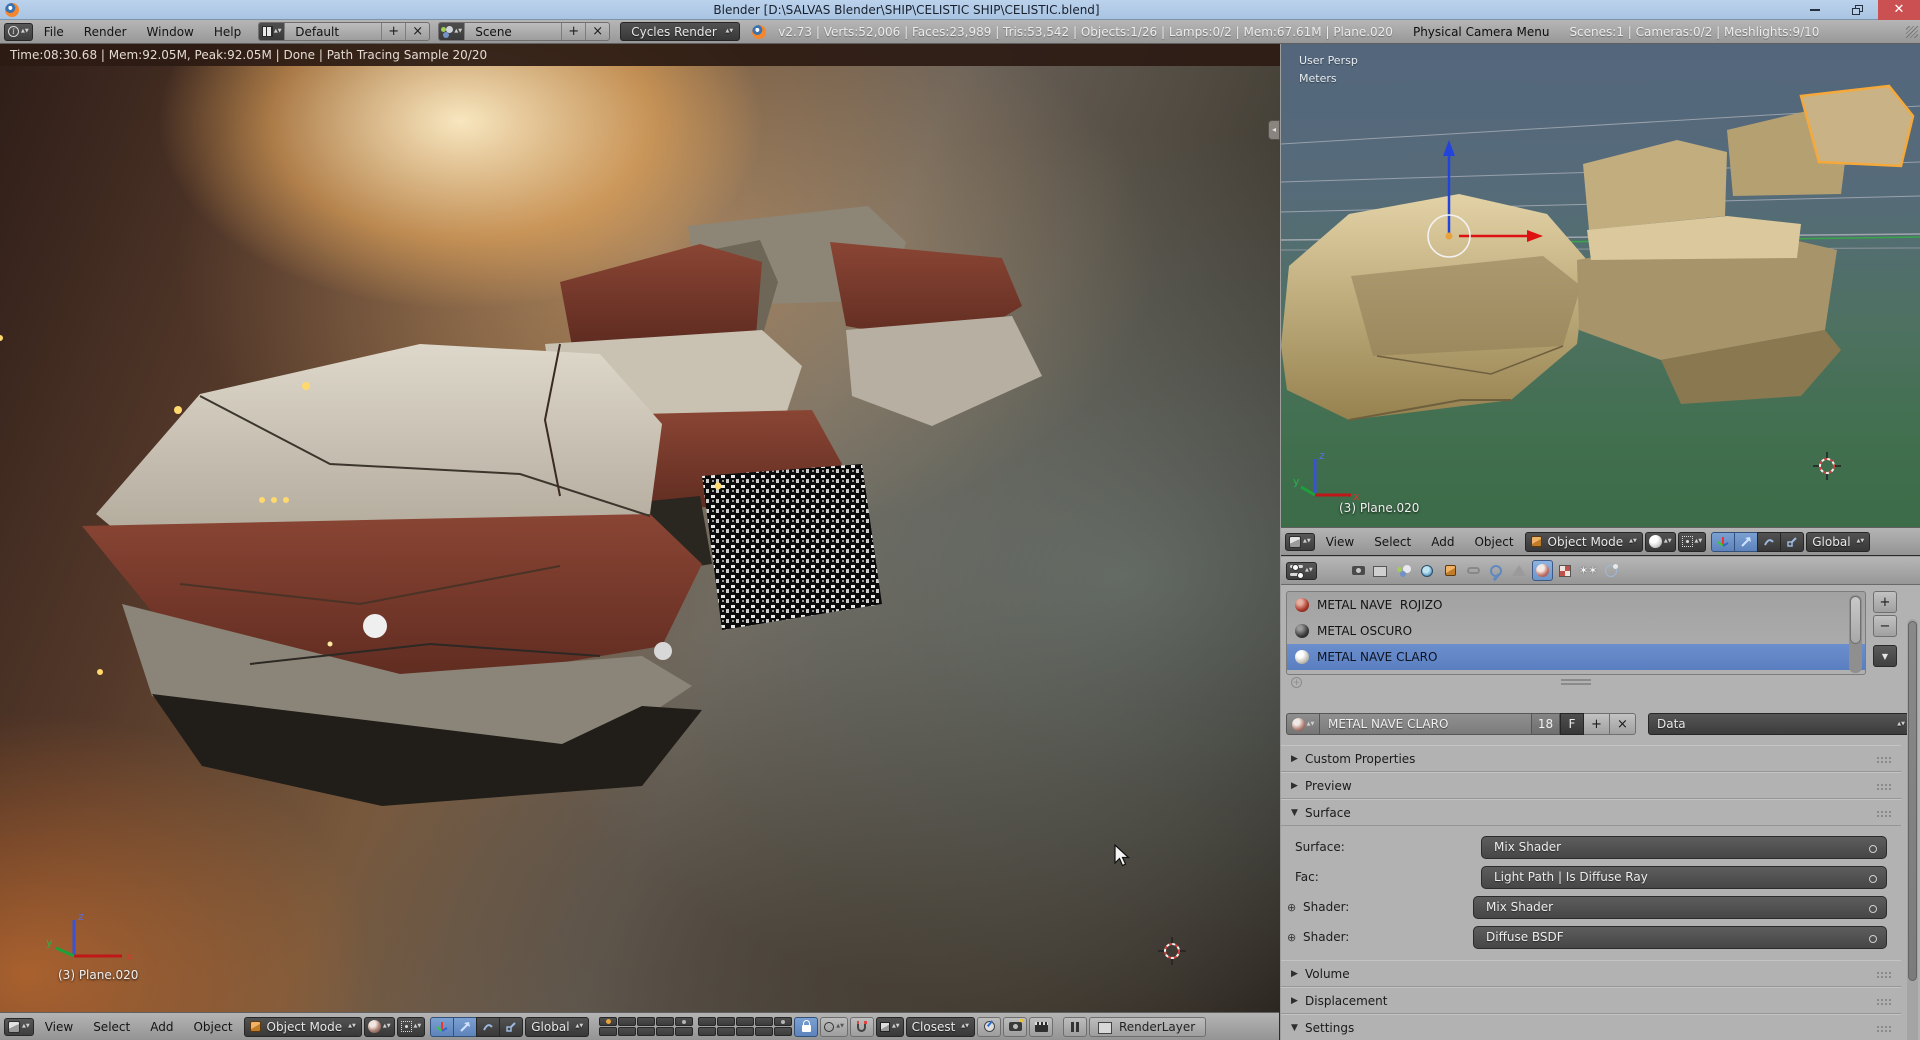 The height and width of the screenshot is (1040, 1920). What do you see at coordinates (1576, 657) in the screenshot?
I see `material-slot-row-selected: METAL NAVE CLARO` at bounding box center [1576, 657].